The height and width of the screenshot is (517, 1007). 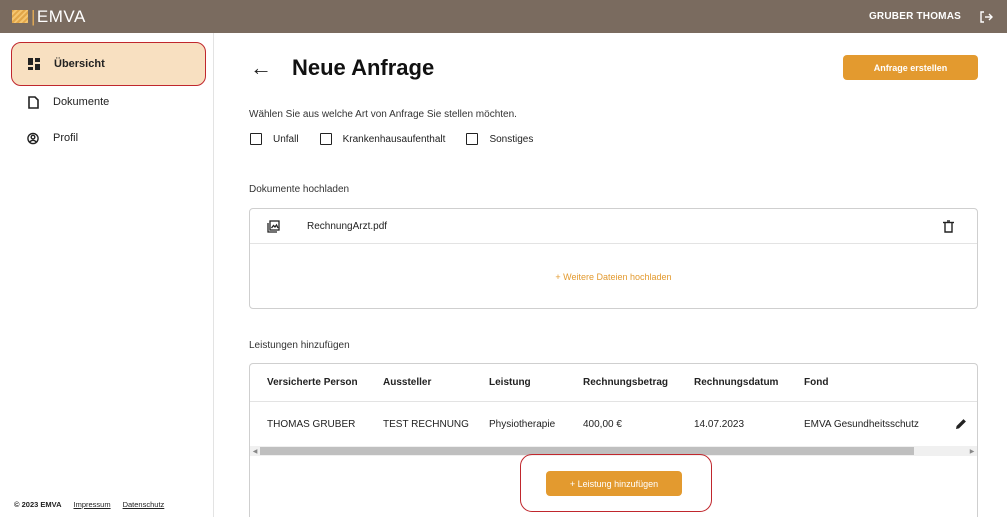 What do you see at coordinates (511, 139) in the screenshot?
I see `checkbox-label: Sonstiges` at bounding box center [511, 139].